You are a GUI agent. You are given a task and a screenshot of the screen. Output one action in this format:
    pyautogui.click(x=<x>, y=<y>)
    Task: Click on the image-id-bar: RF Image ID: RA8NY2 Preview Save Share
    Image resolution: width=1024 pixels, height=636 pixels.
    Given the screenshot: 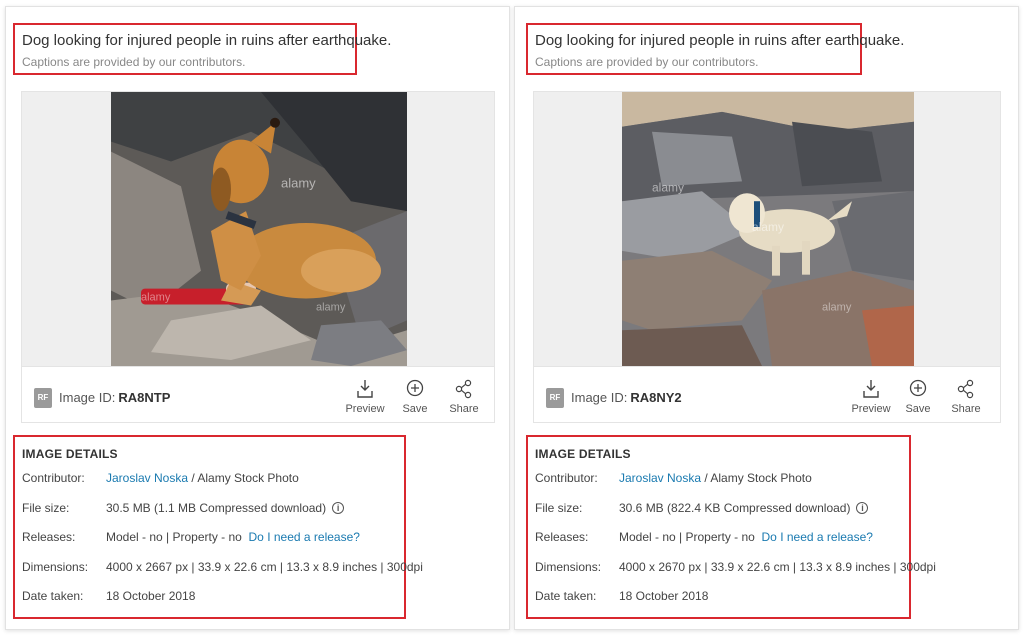 What is the action you would take?
    pyautogui.click(x=767, y=395)
    